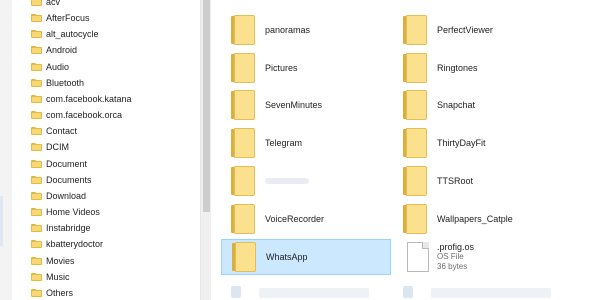 This screenshot has height=300, width=615. Describe the element at coordinates (69, 180) in the screenshot. I see `tree-item-label: Documents` at that location.